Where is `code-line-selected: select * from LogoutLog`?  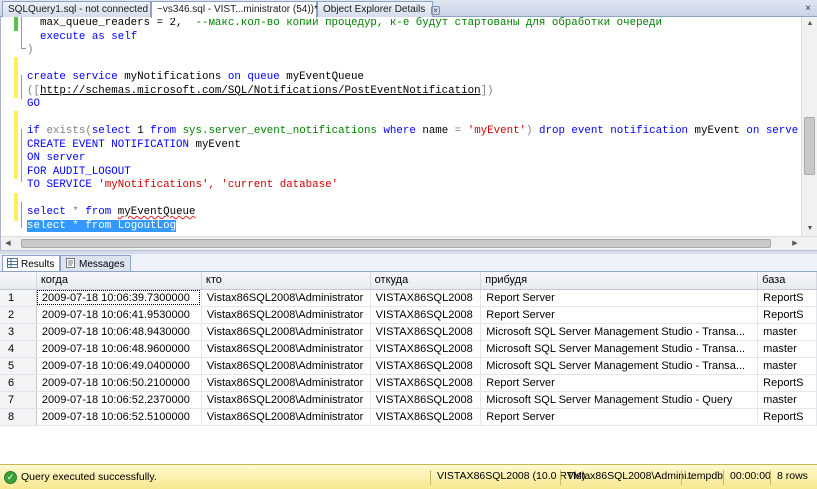 code-line-selected: select * from LogoutLog is located at coordinates (102, 226).